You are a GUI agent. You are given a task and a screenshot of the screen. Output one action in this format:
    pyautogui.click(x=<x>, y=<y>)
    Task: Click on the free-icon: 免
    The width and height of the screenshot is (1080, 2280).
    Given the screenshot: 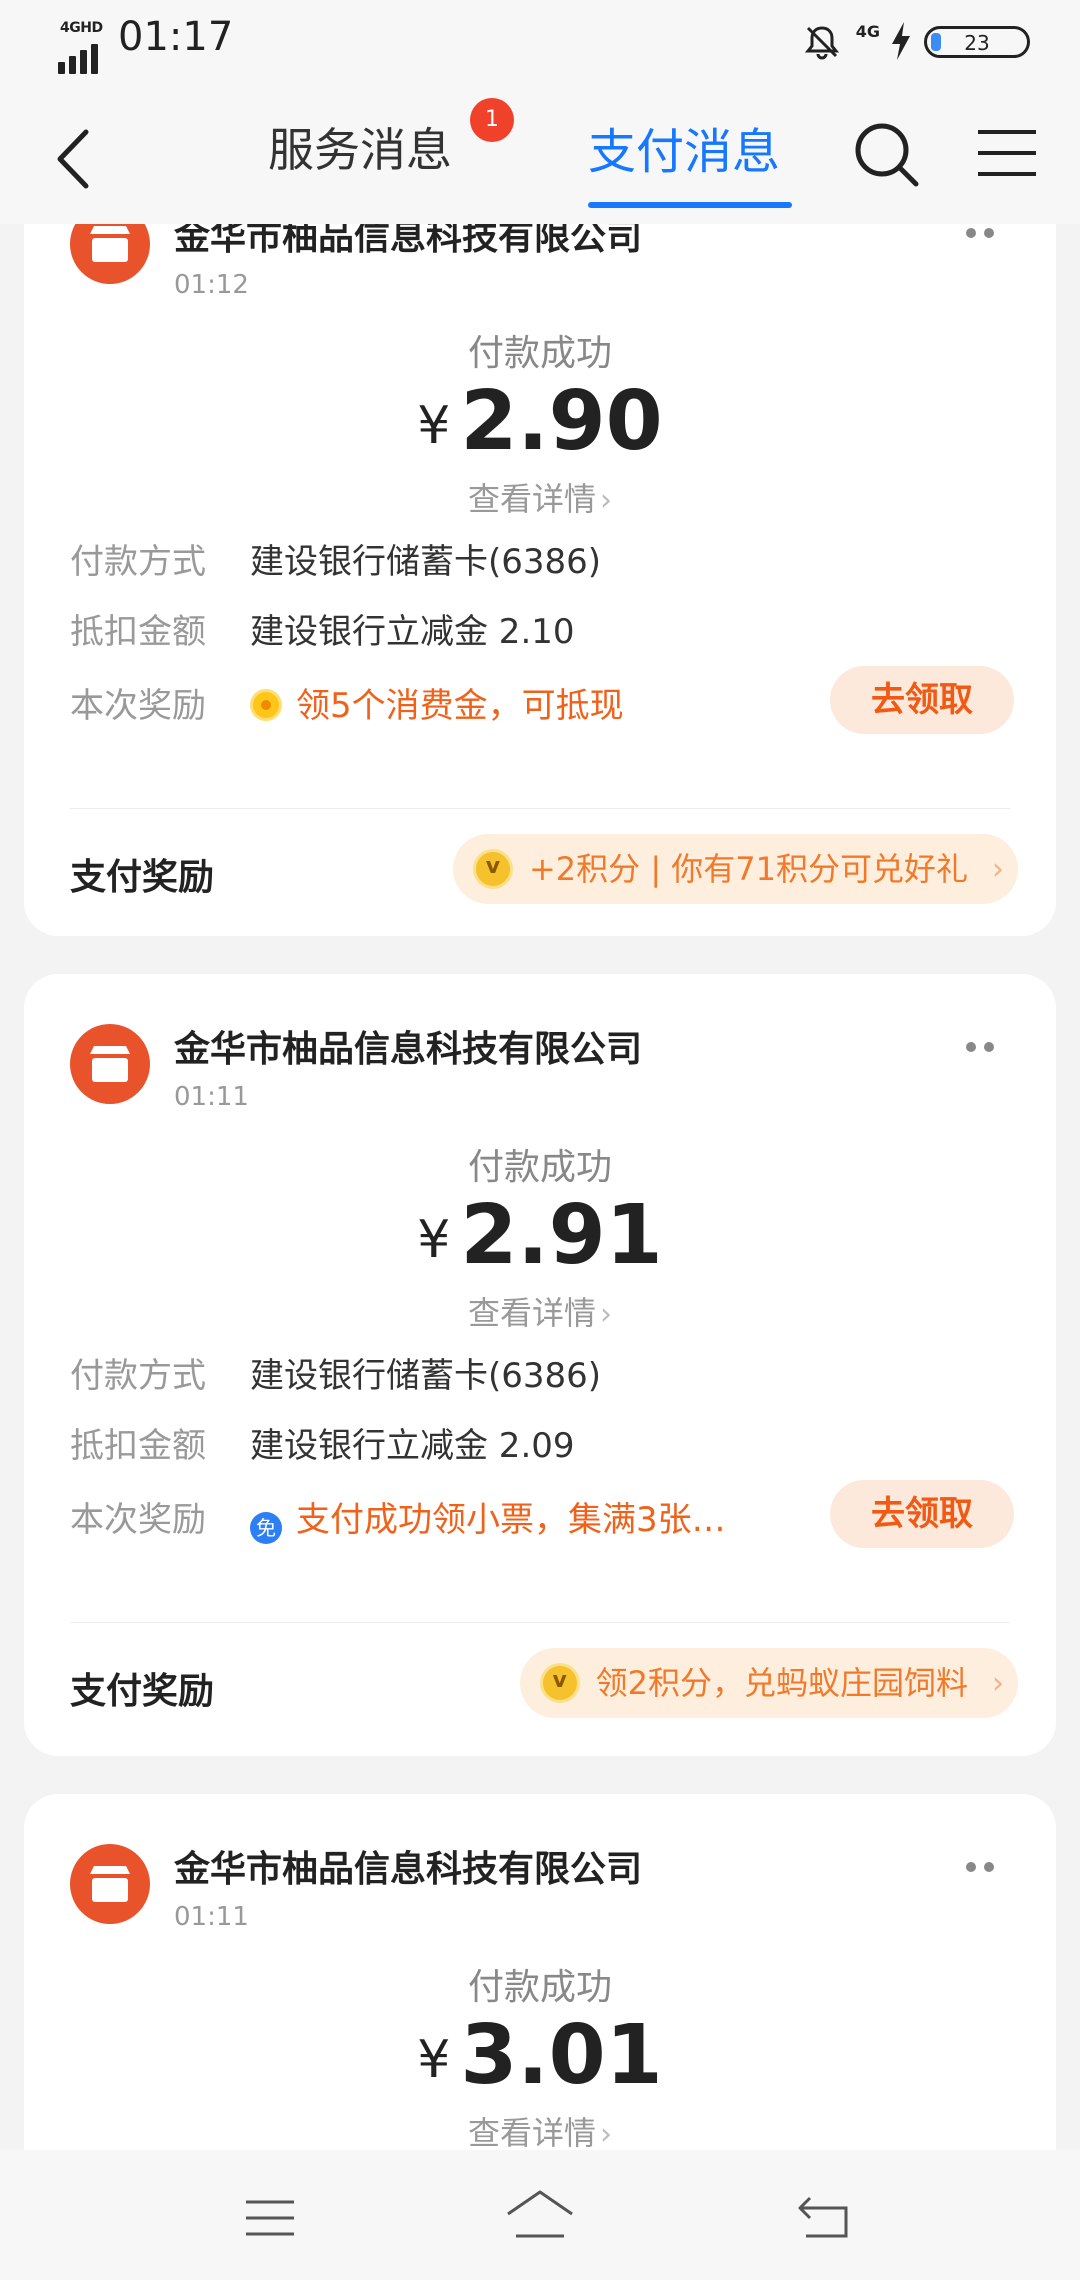 What is the action you would take?
    pyautogui.click(x=266, y=1528)
    